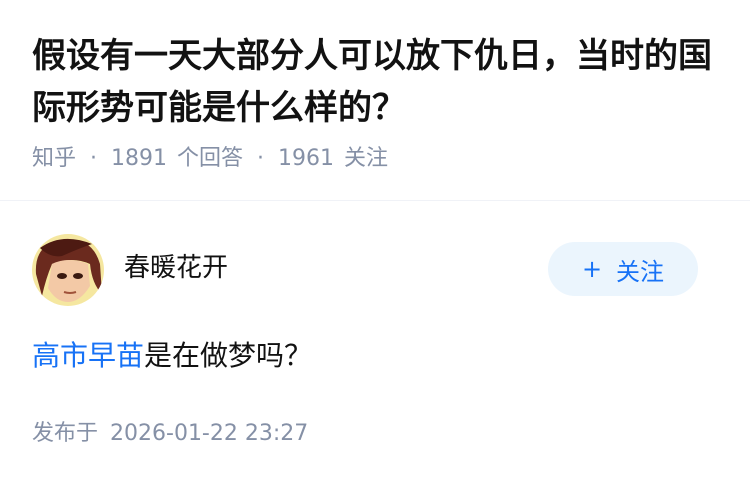 The width and height of the screenshot is (750, 484). I want to click on follow-label: 关注, so click(640, 271).